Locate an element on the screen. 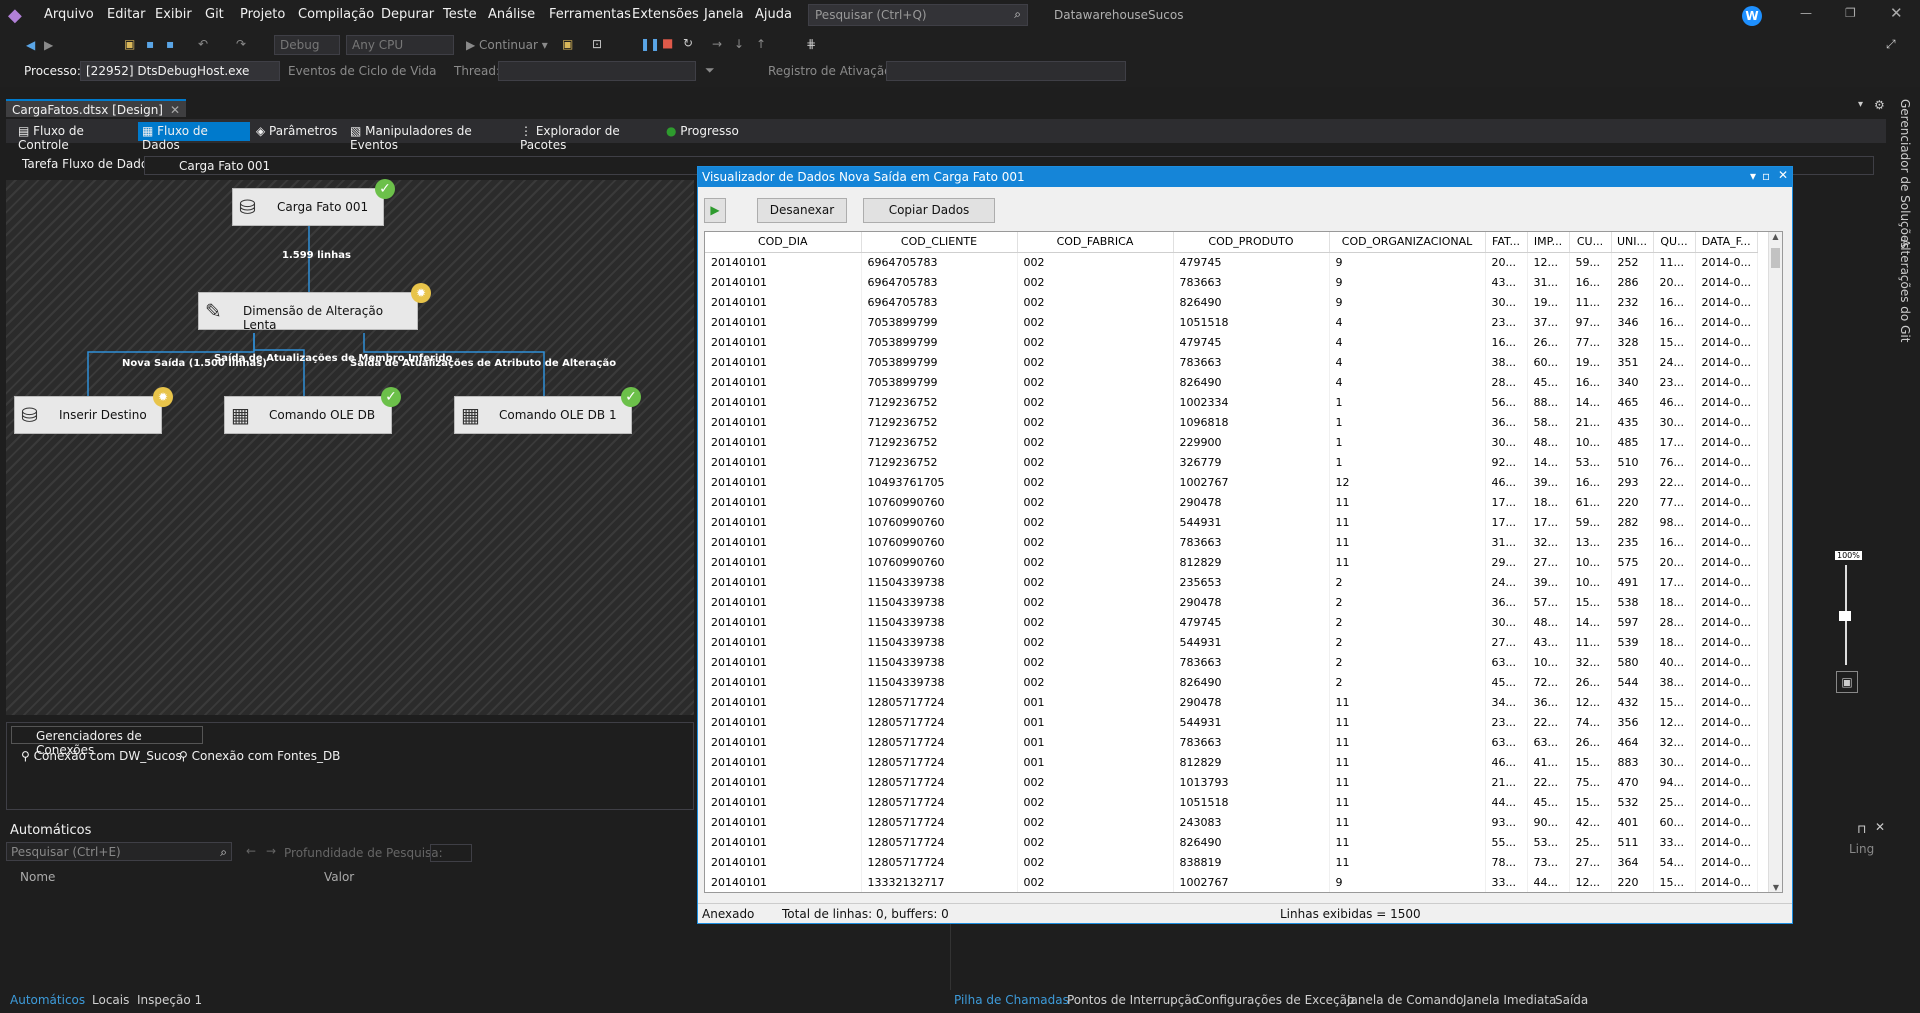 Image resolution: width=1920 pixels, height=1013 pixels. column-header: COD_PRODUTO is located at coordinates (1251, 242).